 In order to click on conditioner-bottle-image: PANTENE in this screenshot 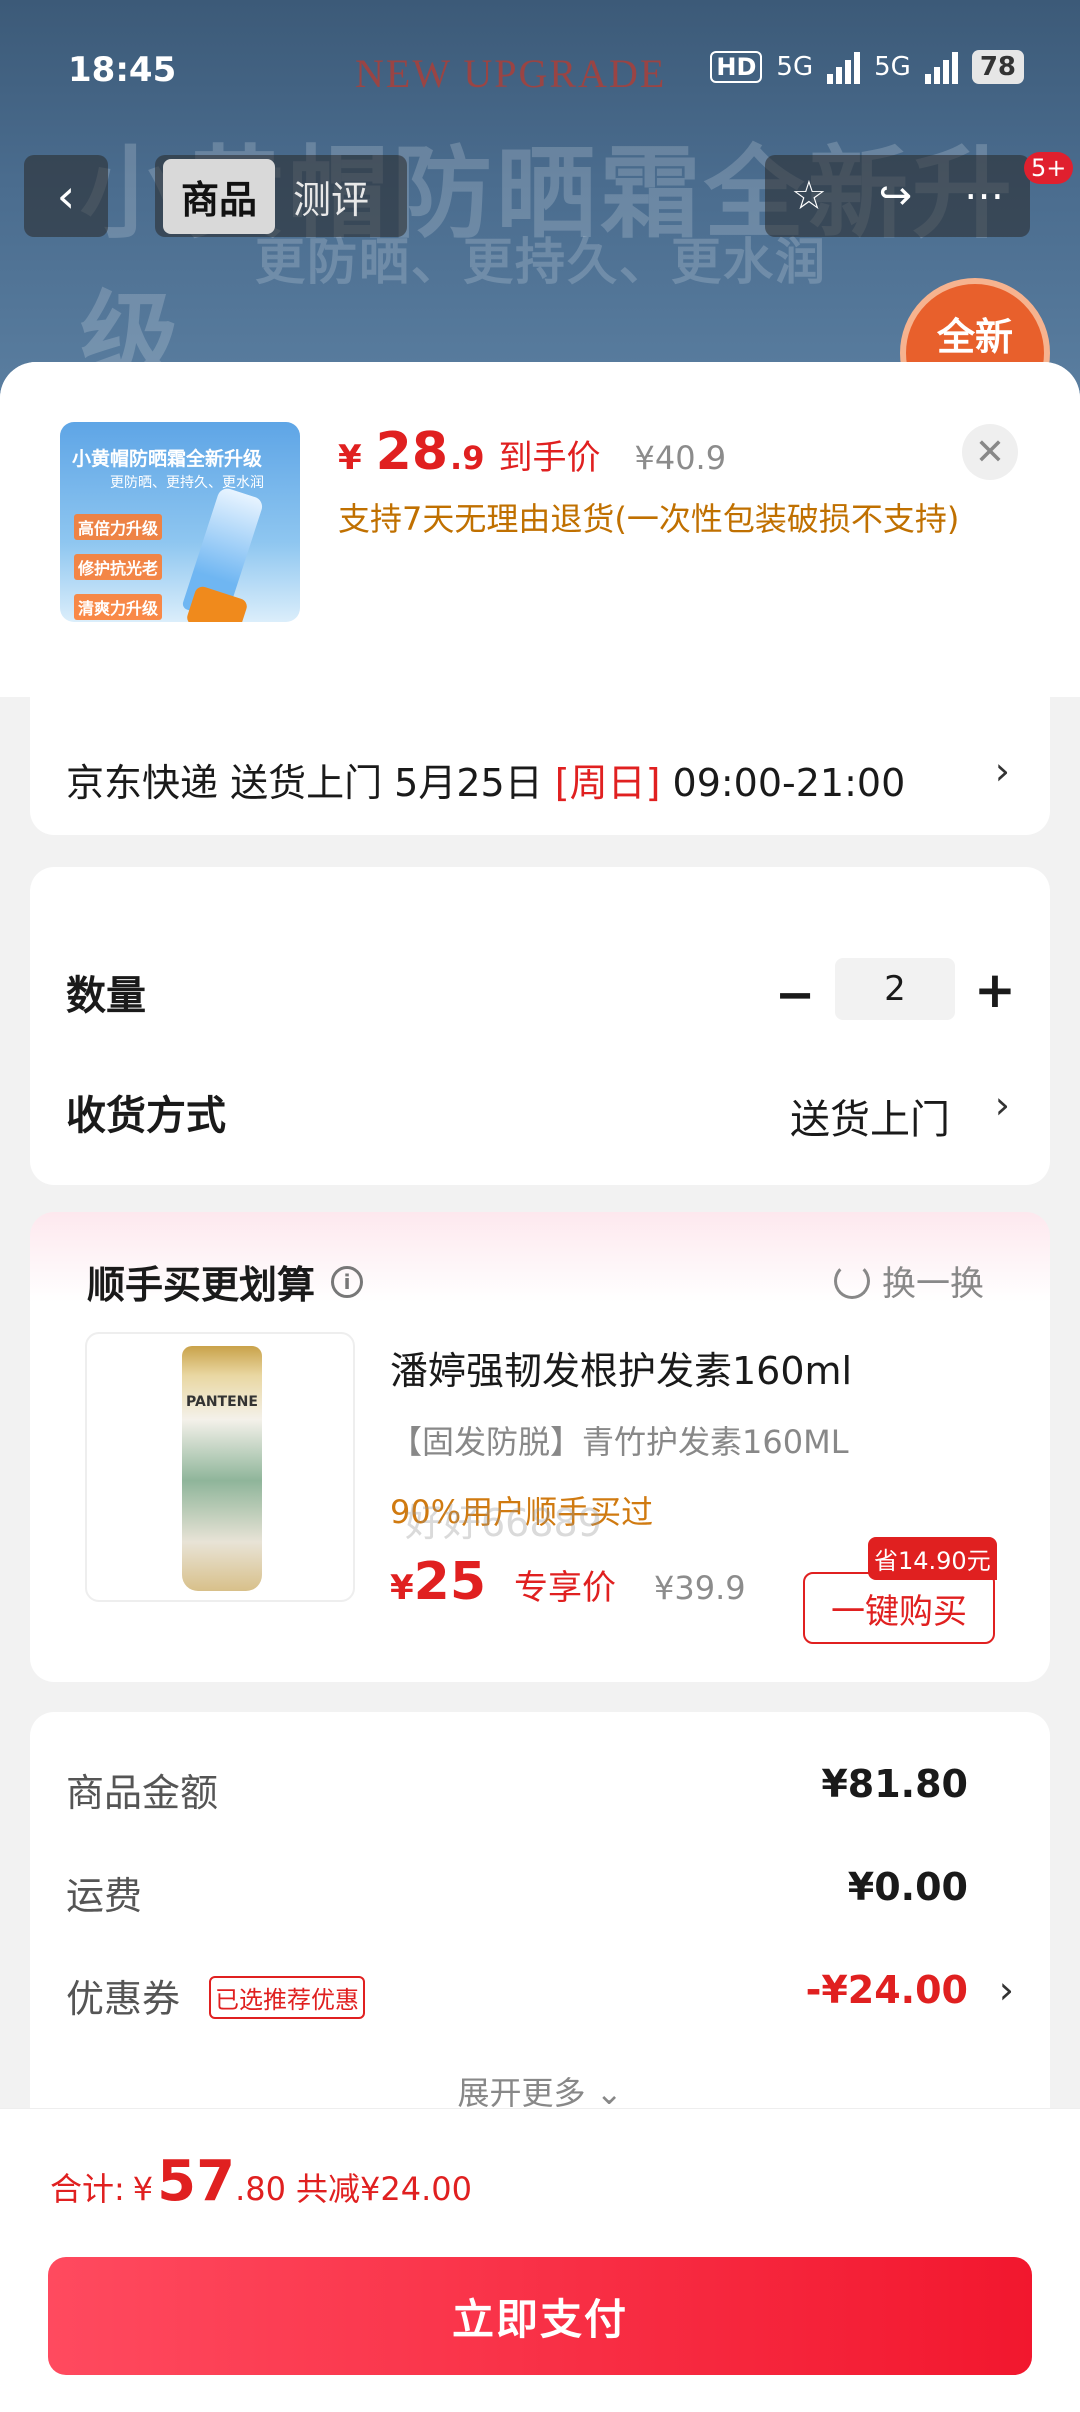, I will do `click(222, 1468)`.